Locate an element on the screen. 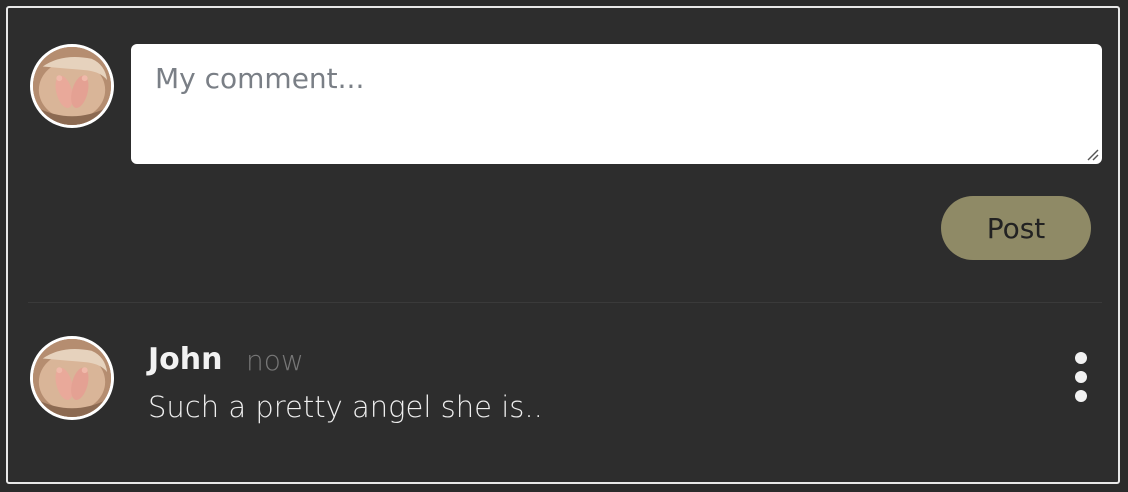 The width and height of the screenshot is (1128, 492). more-vertical-icon is located at coordinates (1081, 377).